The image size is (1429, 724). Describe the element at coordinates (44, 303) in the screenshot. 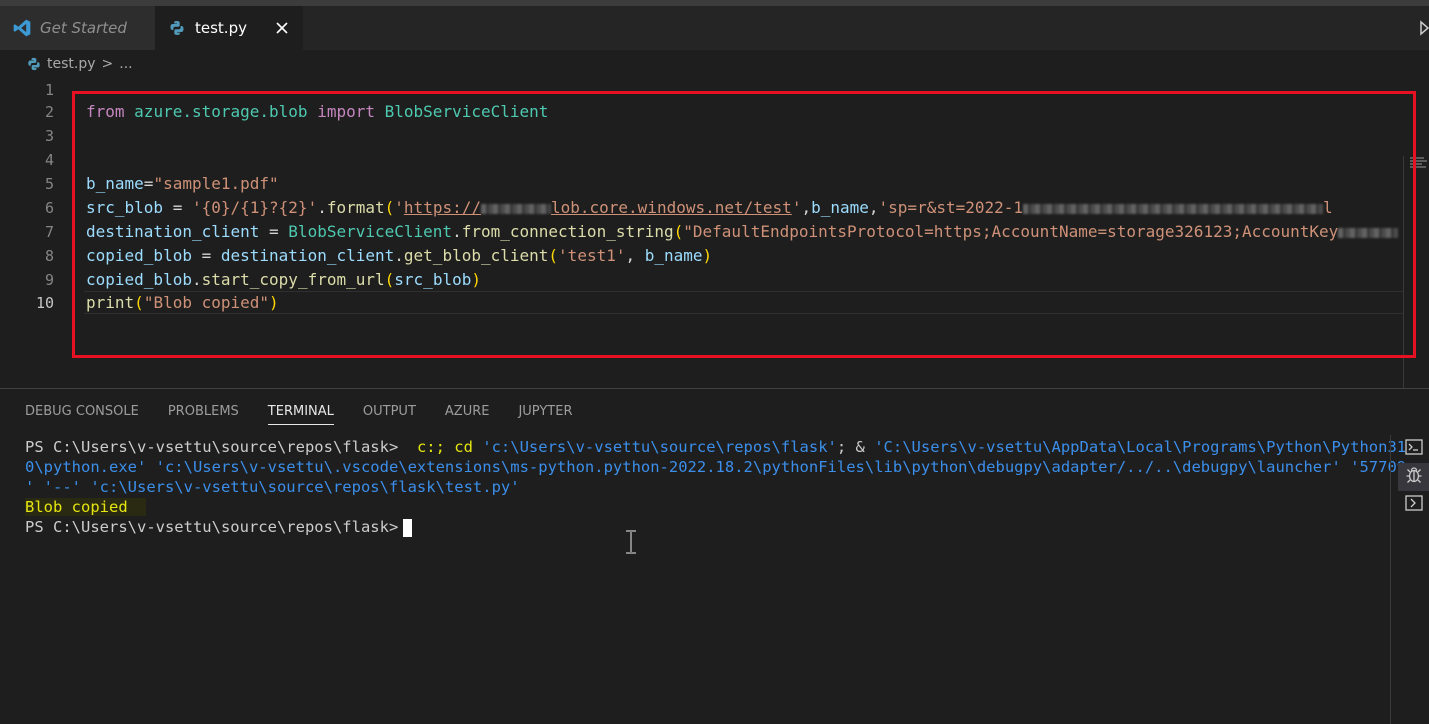

I see `line-number-active: 10` at that location.